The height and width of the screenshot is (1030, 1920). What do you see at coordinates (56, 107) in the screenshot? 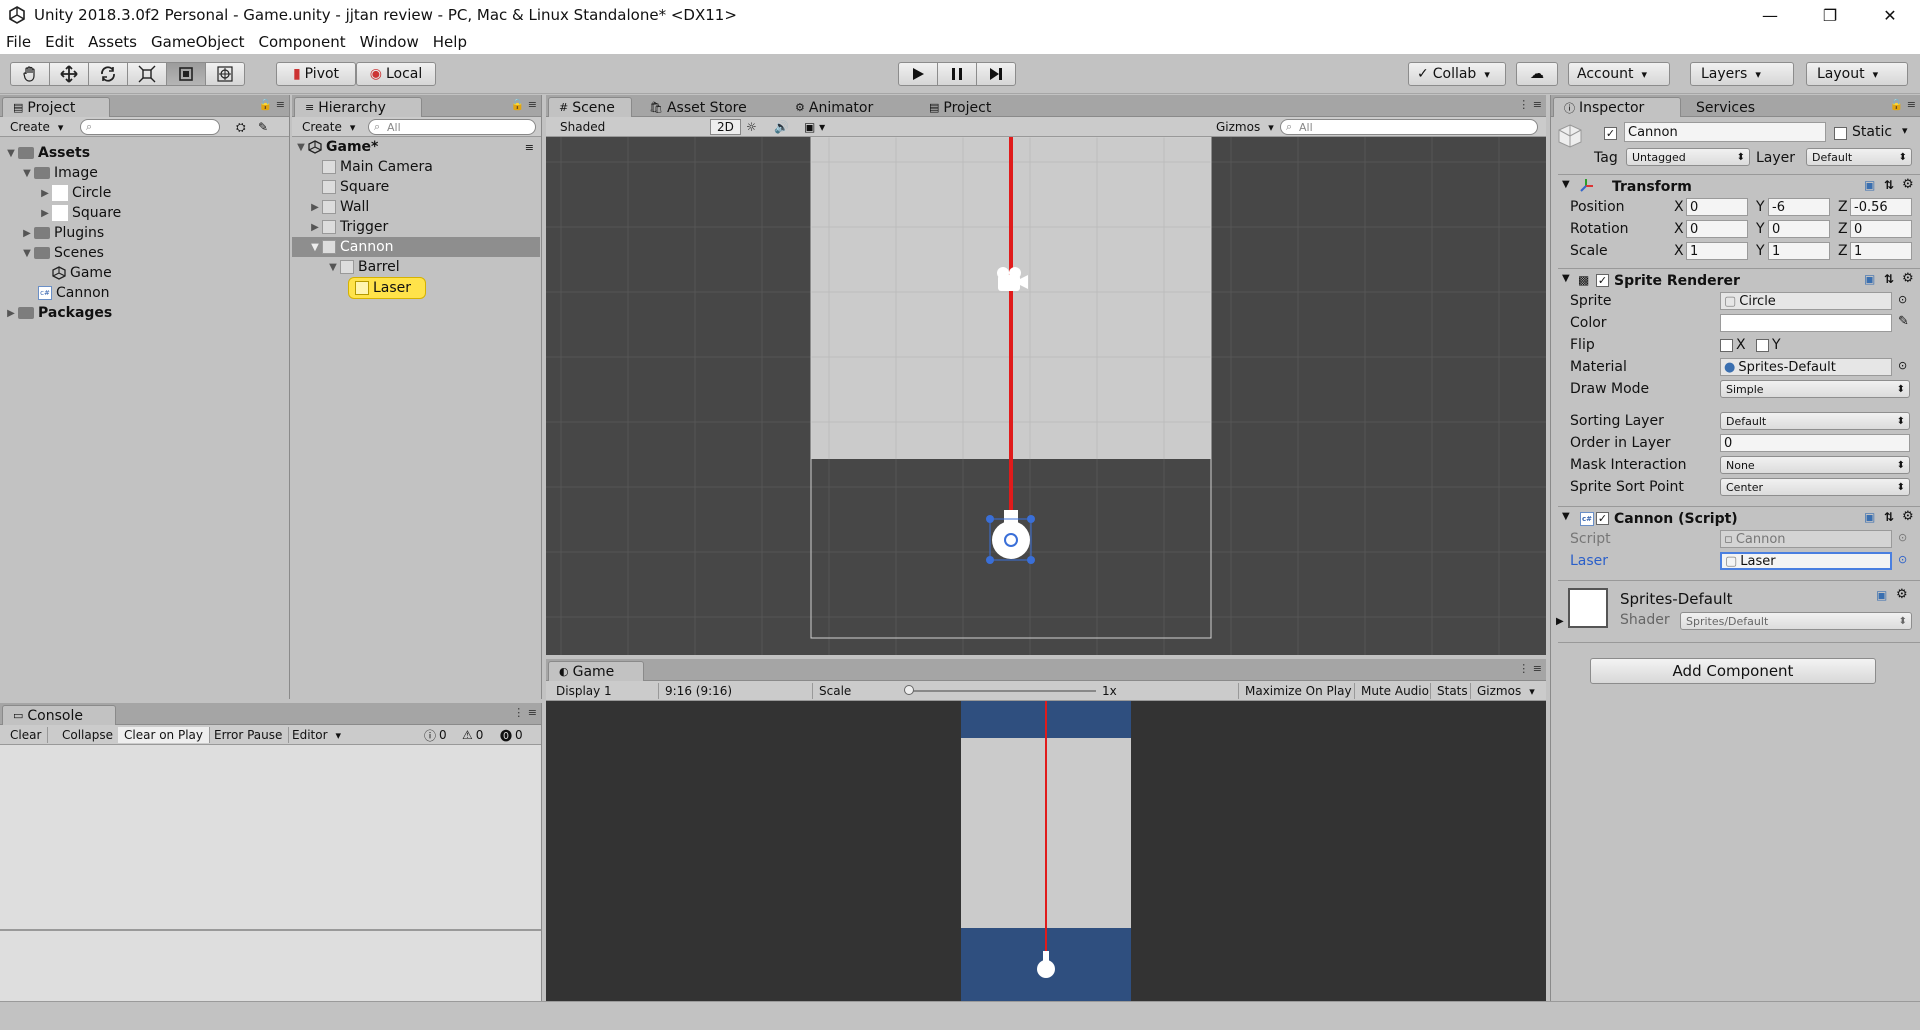
I see `tab-project: ▤ Project` at bounding box center [56, 107].